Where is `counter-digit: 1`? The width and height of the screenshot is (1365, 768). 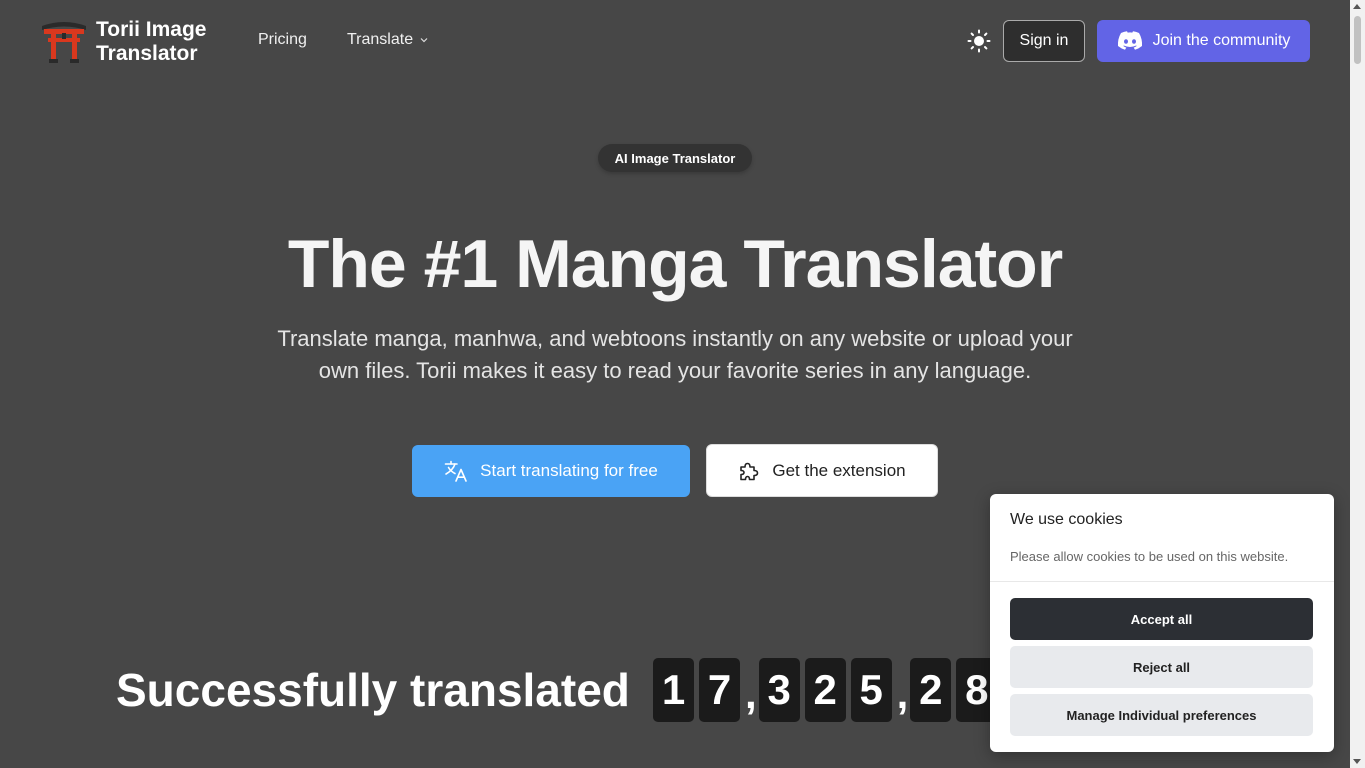 counter-digit: 1 is located at coordinates (673, 690).